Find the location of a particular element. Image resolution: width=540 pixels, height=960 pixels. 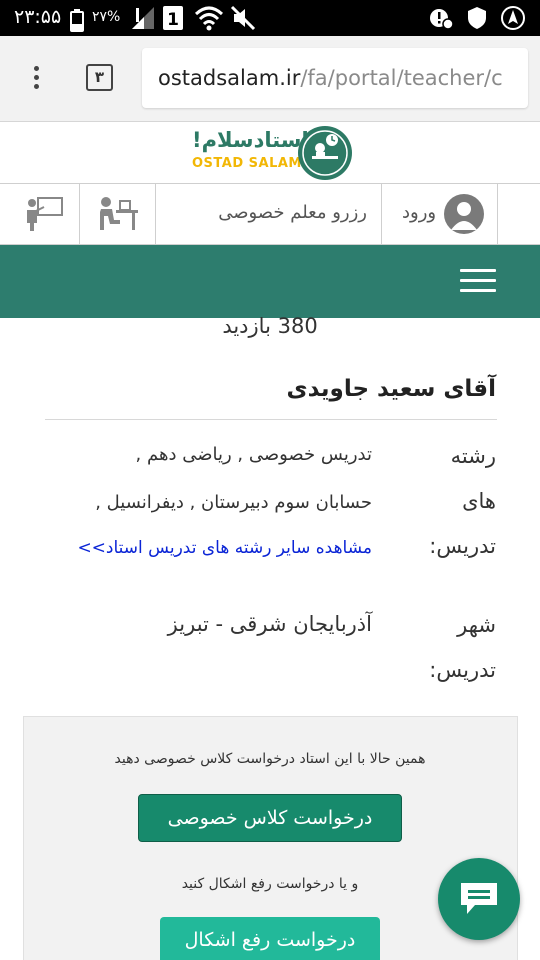

logo-emblem-icon is located at coordinates (325, 153).